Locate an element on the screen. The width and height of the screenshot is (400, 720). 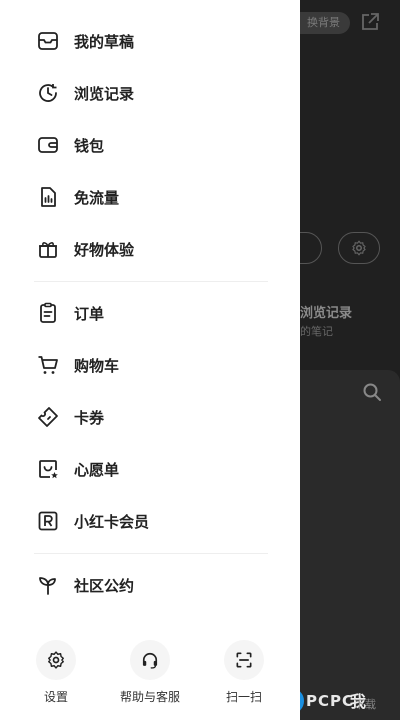
menu-item-label: 我的草稿 is located at coordinates (104, 41).